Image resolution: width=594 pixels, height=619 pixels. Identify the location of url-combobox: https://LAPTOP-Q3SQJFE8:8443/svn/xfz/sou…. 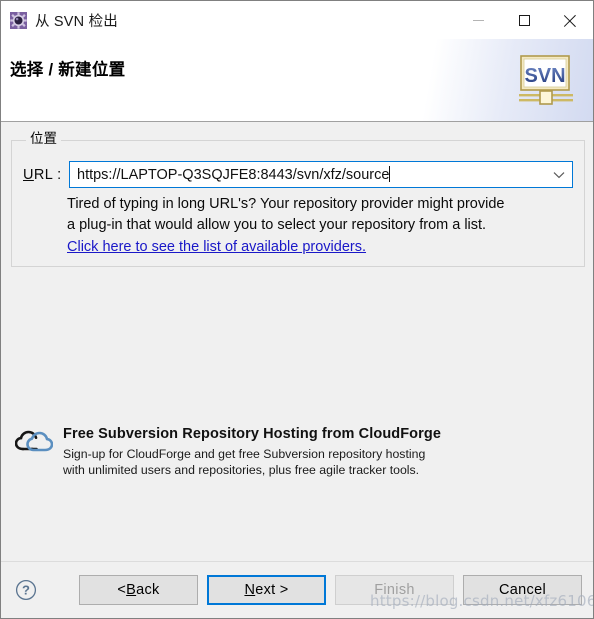
(321, 174).